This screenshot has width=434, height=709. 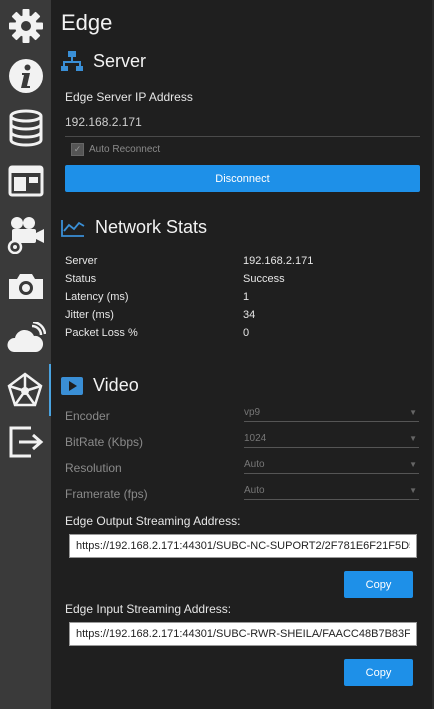 What do you see at coordinates (331, 491) in the screenshot?
I see `framerate-select: Auto ▼` at bounding box center [331, 491].